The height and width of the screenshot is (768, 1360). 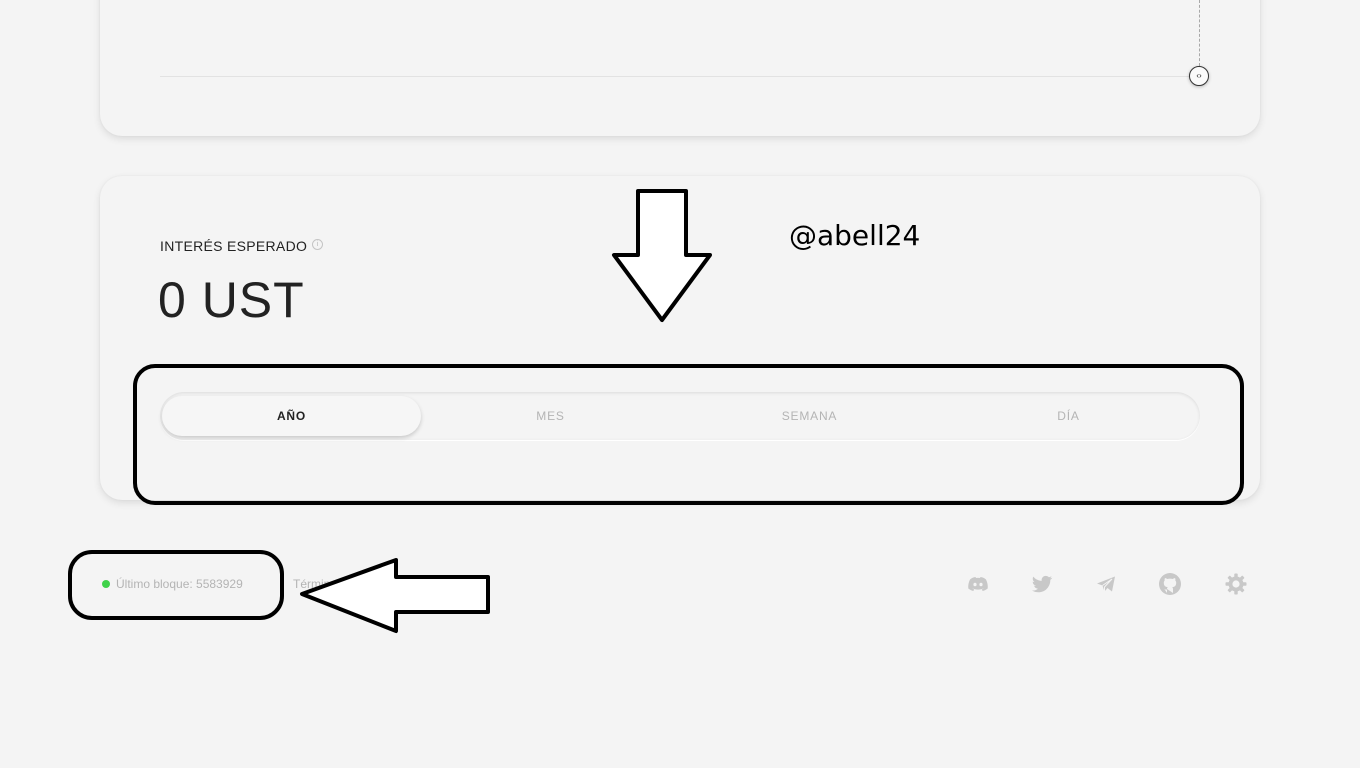 What do you see at coordinates (179, 584) in the screenshot?
I see `last-block-text: Último bloque: 5583929` at bounding box center [179, 584].